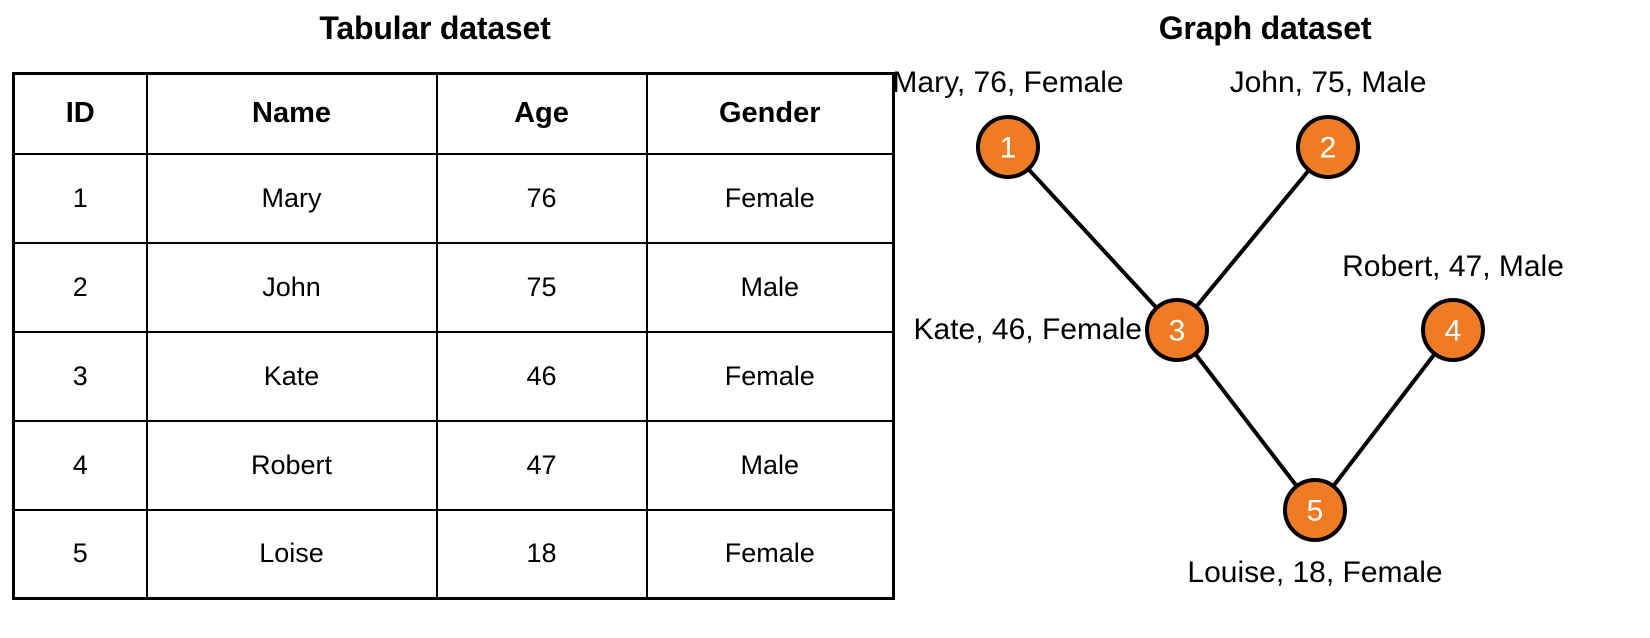 The width and height of the screenshot is (1650, 638). Describe the element at coordinates (80, 198) in the screenshot. I see `cell-id: 1` at that location.